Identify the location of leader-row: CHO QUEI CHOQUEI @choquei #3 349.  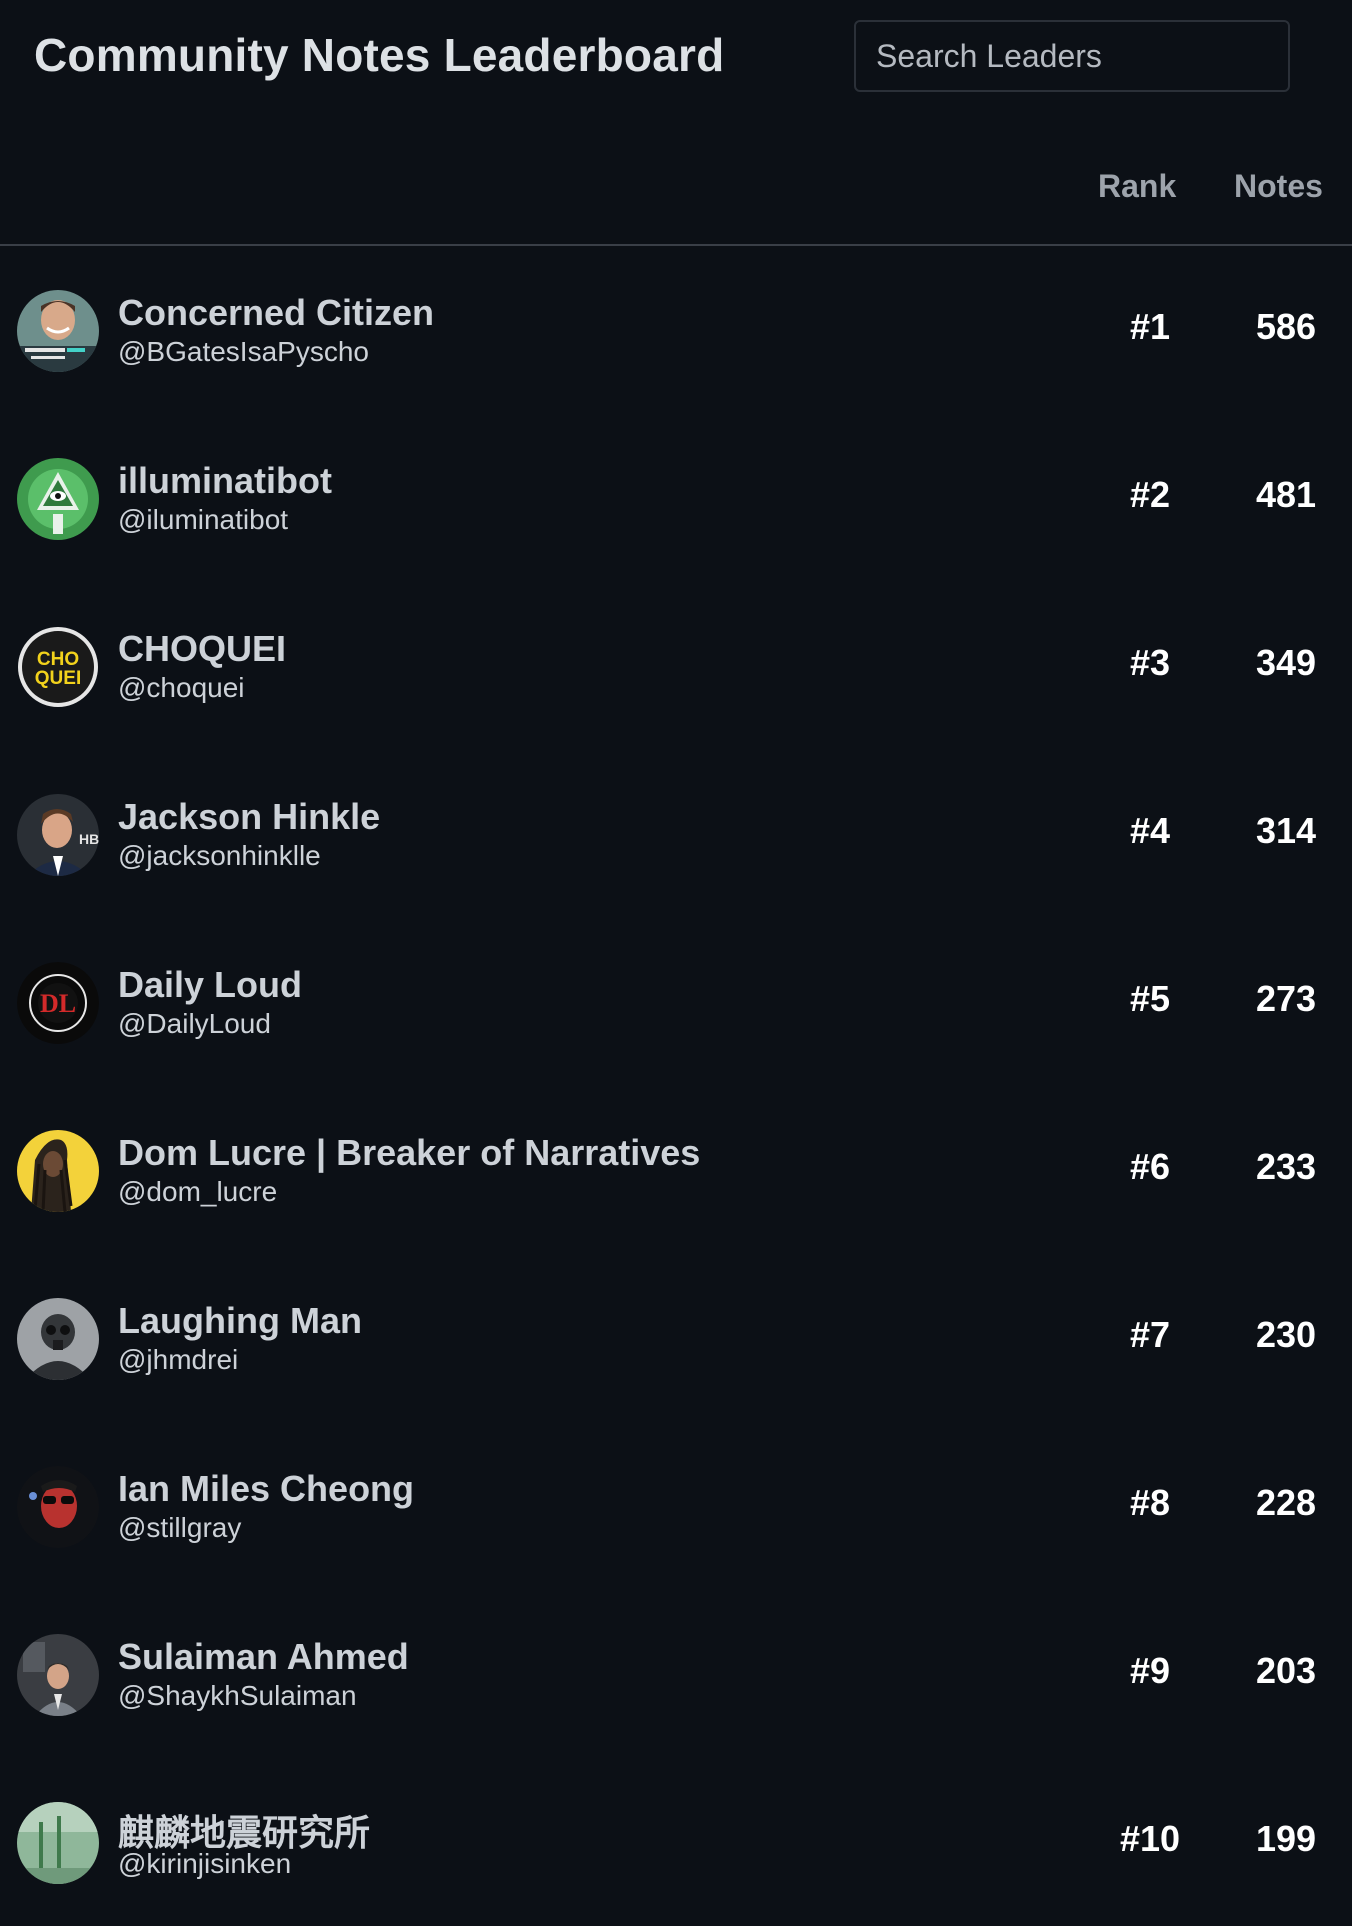
(676, 666).